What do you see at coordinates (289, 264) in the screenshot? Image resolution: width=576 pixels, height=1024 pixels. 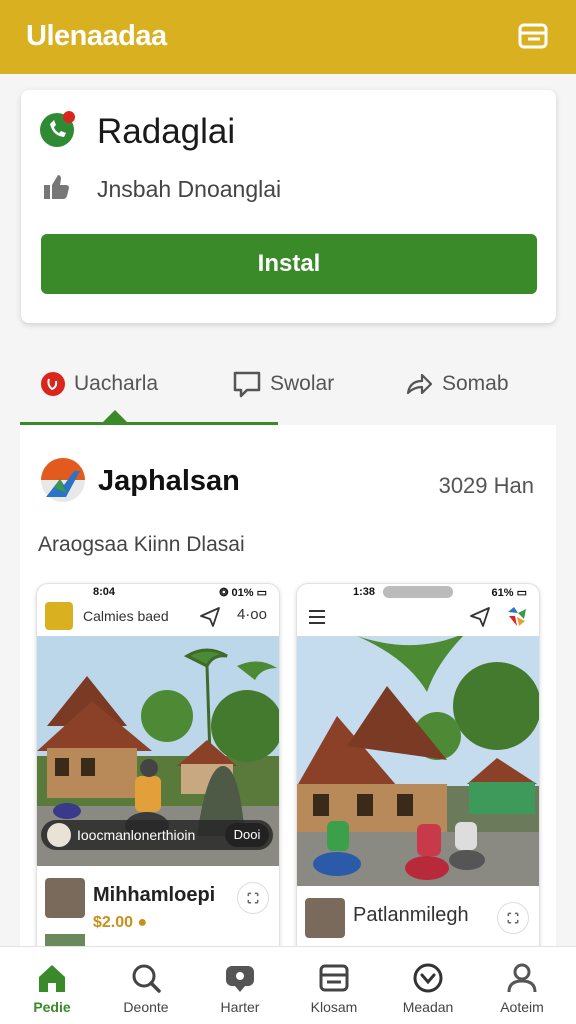 I see `install-button: Instal` at bounding box center [289, 264].